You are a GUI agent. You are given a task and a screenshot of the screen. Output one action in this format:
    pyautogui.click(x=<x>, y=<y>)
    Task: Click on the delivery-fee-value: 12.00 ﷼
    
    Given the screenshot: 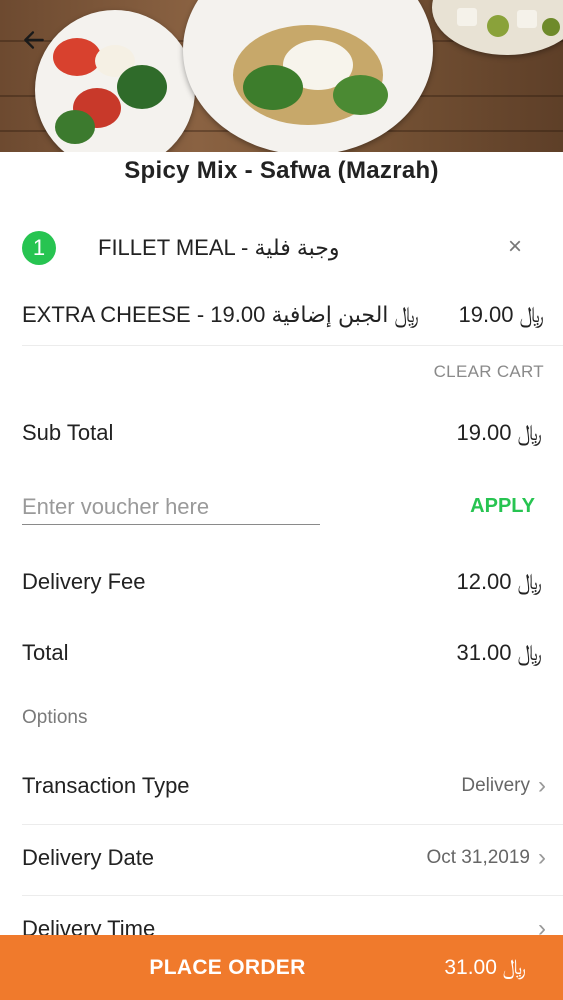 What is the action you would take?
    pyautogui.click(x=499, y=581)
    